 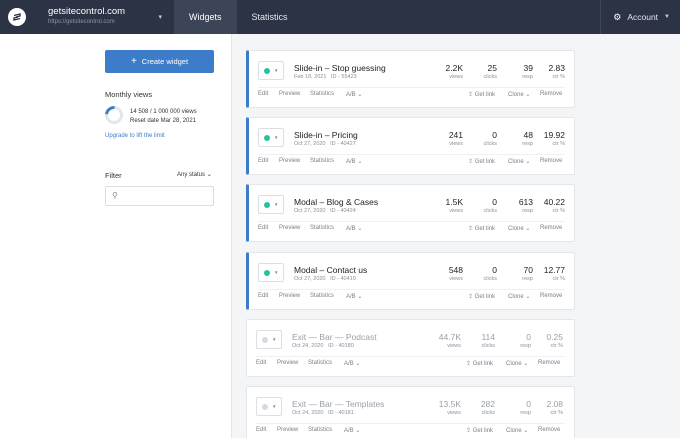 I want to click on widget-title: Modal – Blog & Cases, so click(x=336, y=202).